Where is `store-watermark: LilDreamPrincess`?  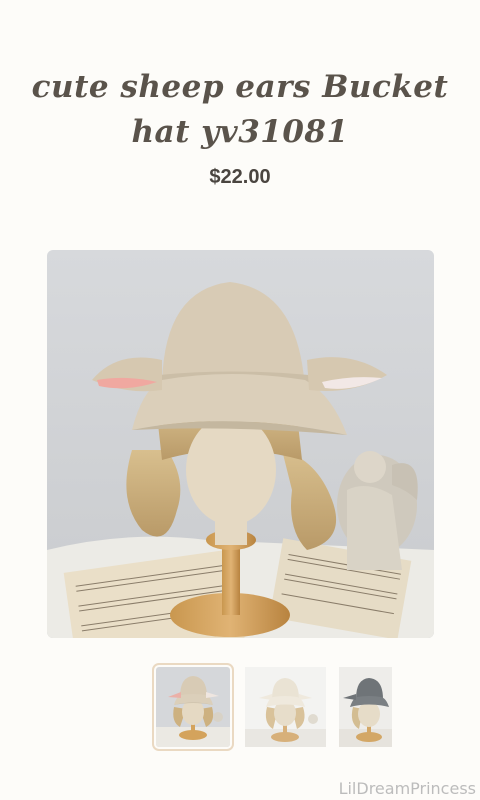 store-watermark: LilDreamPrincess is located at coordinates (407, 788).